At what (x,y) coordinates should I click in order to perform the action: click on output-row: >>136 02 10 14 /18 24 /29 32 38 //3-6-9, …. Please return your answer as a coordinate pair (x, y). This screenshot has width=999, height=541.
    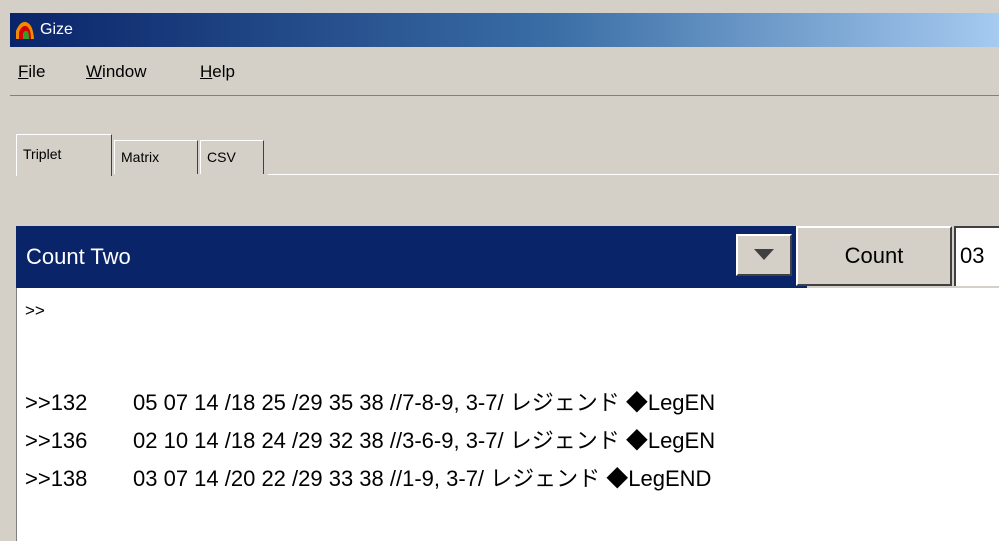
    Looking at the image, I should click on (370, 441).